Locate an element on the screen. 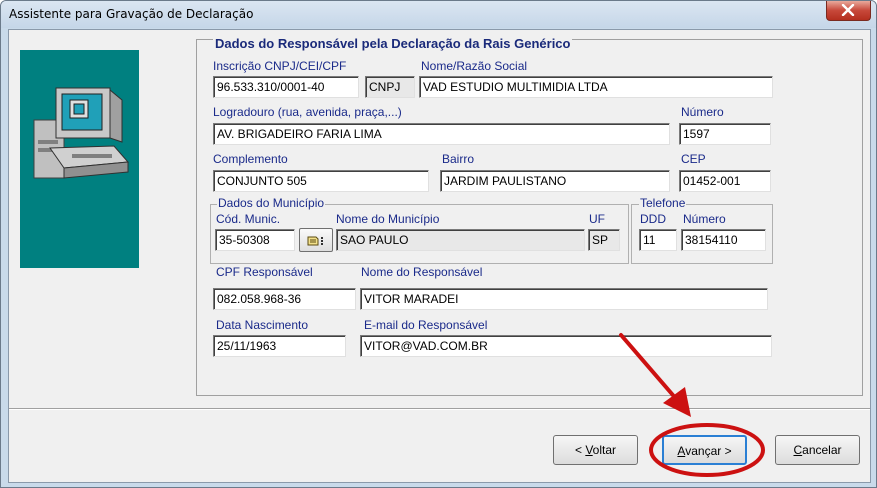  button-separator is located at coordinates (439, 409).